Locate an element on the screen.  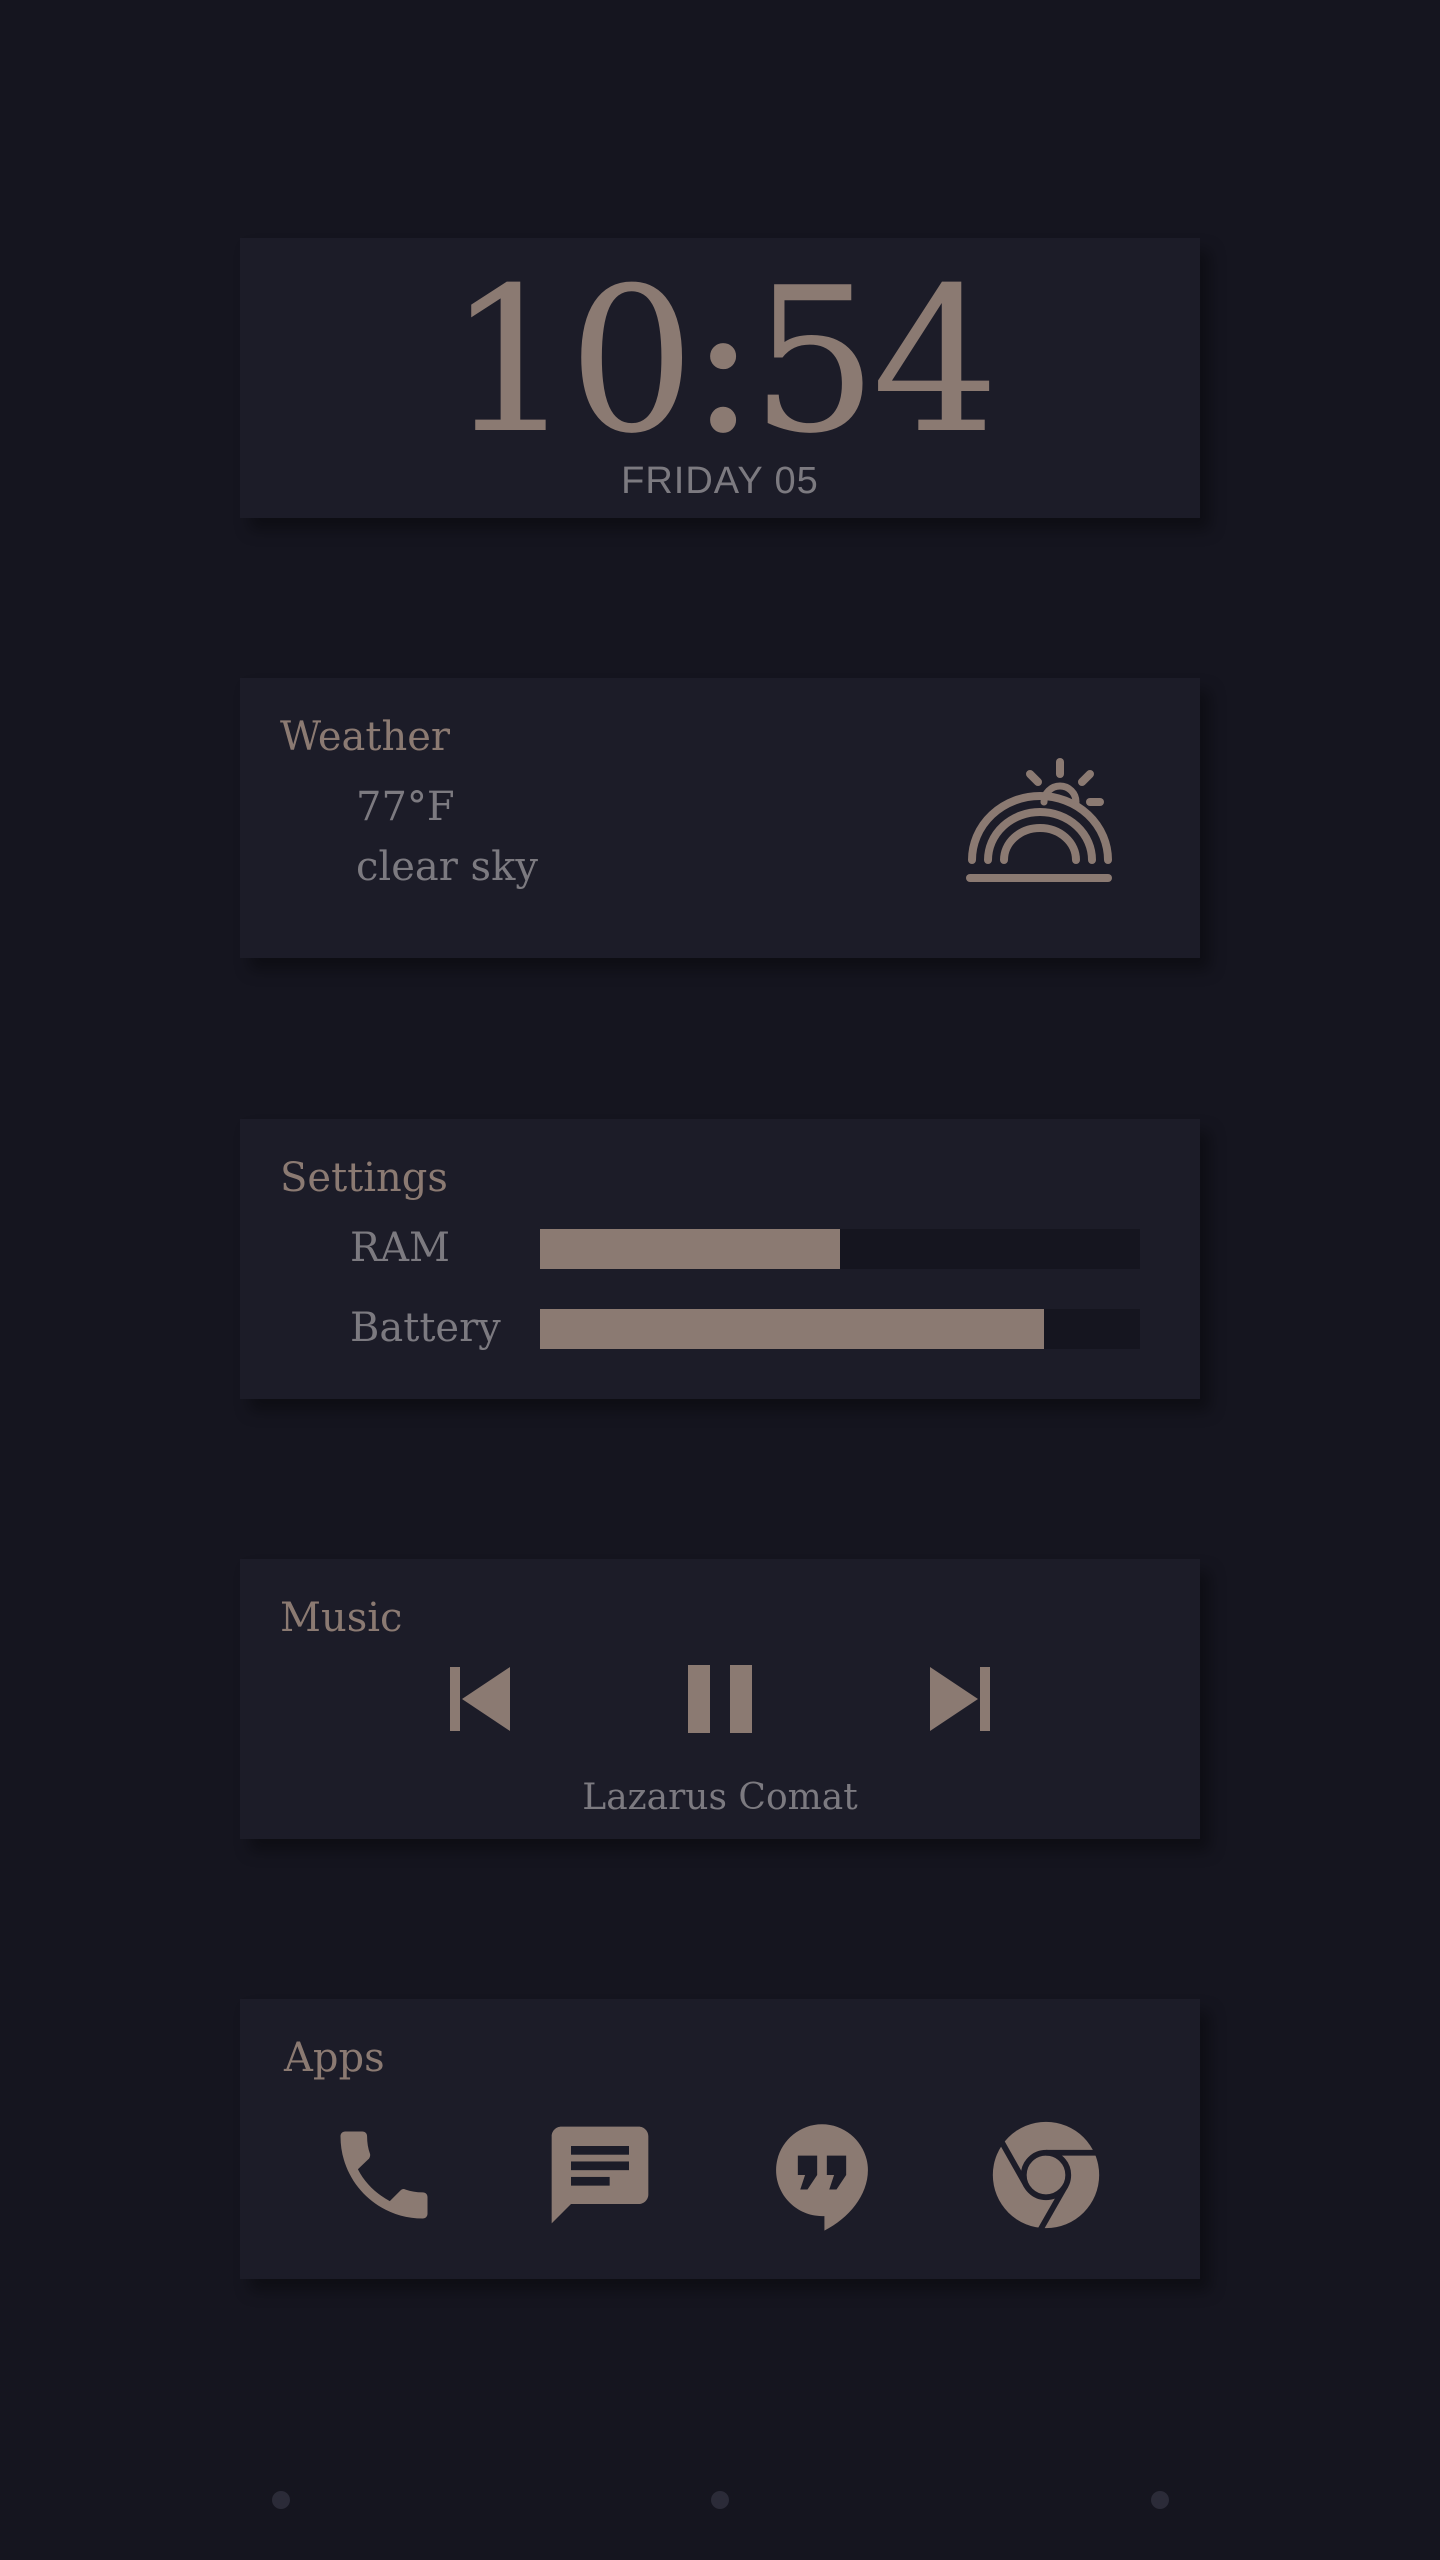
ram-label: RAM is located at coordinates (400, 1248).